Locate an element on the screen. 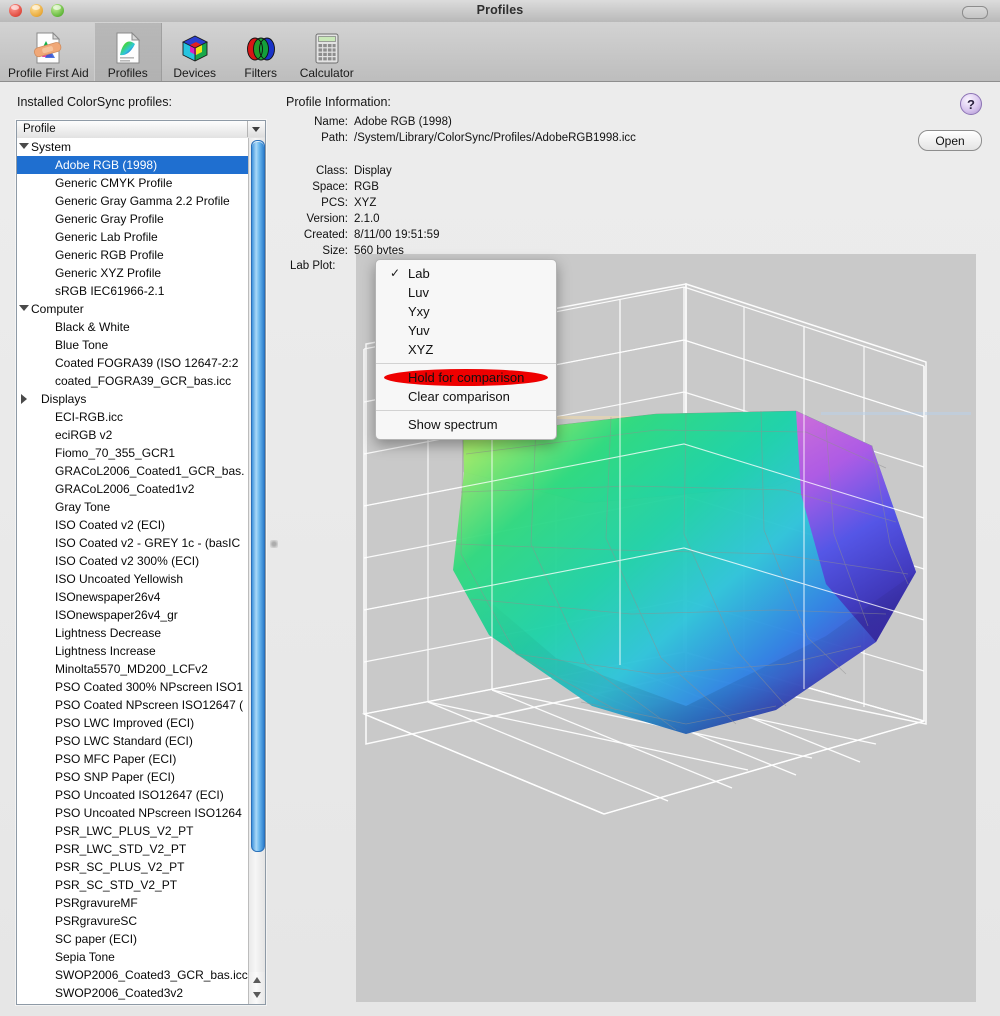 The width and height of the screenshot is (1000, 1016). profile-list-item: PSO Uncoated NPscreen ISO1264 is located at coordinates (133, 813).